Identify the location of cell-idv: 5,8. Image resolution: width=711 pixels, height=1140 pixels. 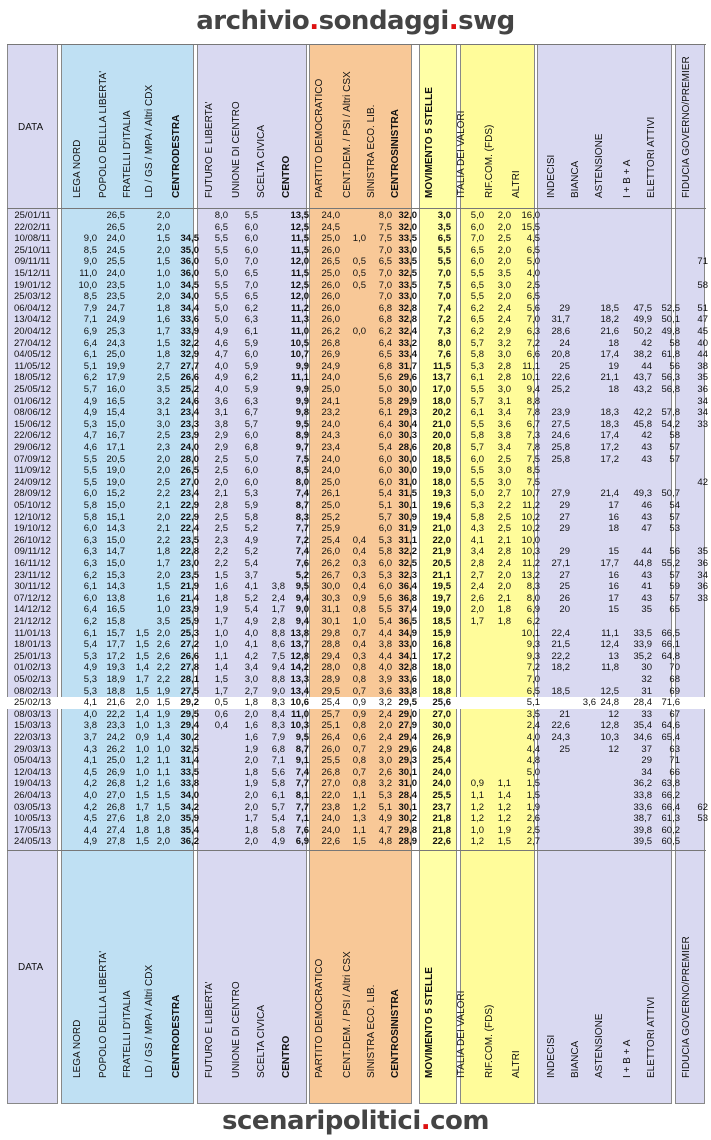
(477, 436).